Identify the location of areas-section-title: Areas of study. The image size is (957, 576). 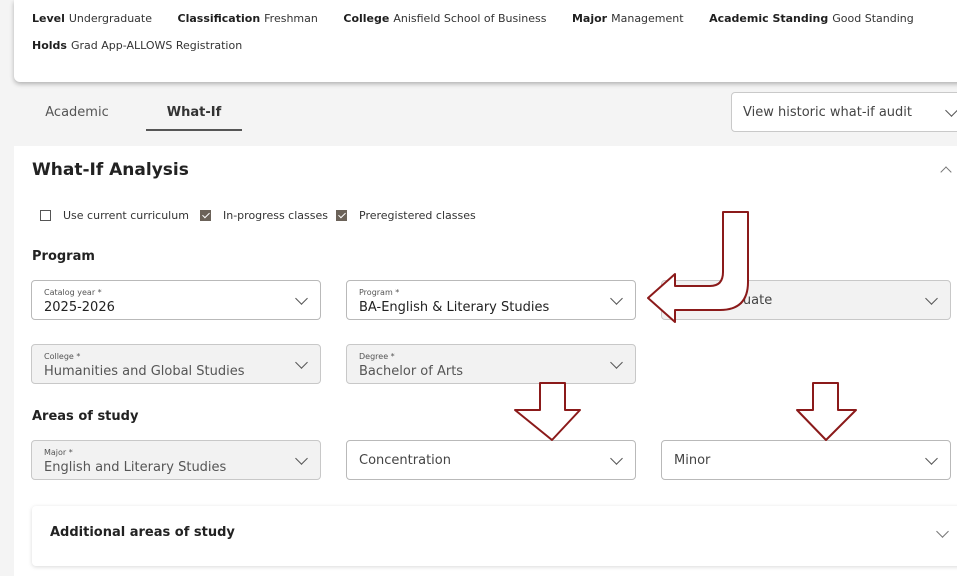
(85, 416).